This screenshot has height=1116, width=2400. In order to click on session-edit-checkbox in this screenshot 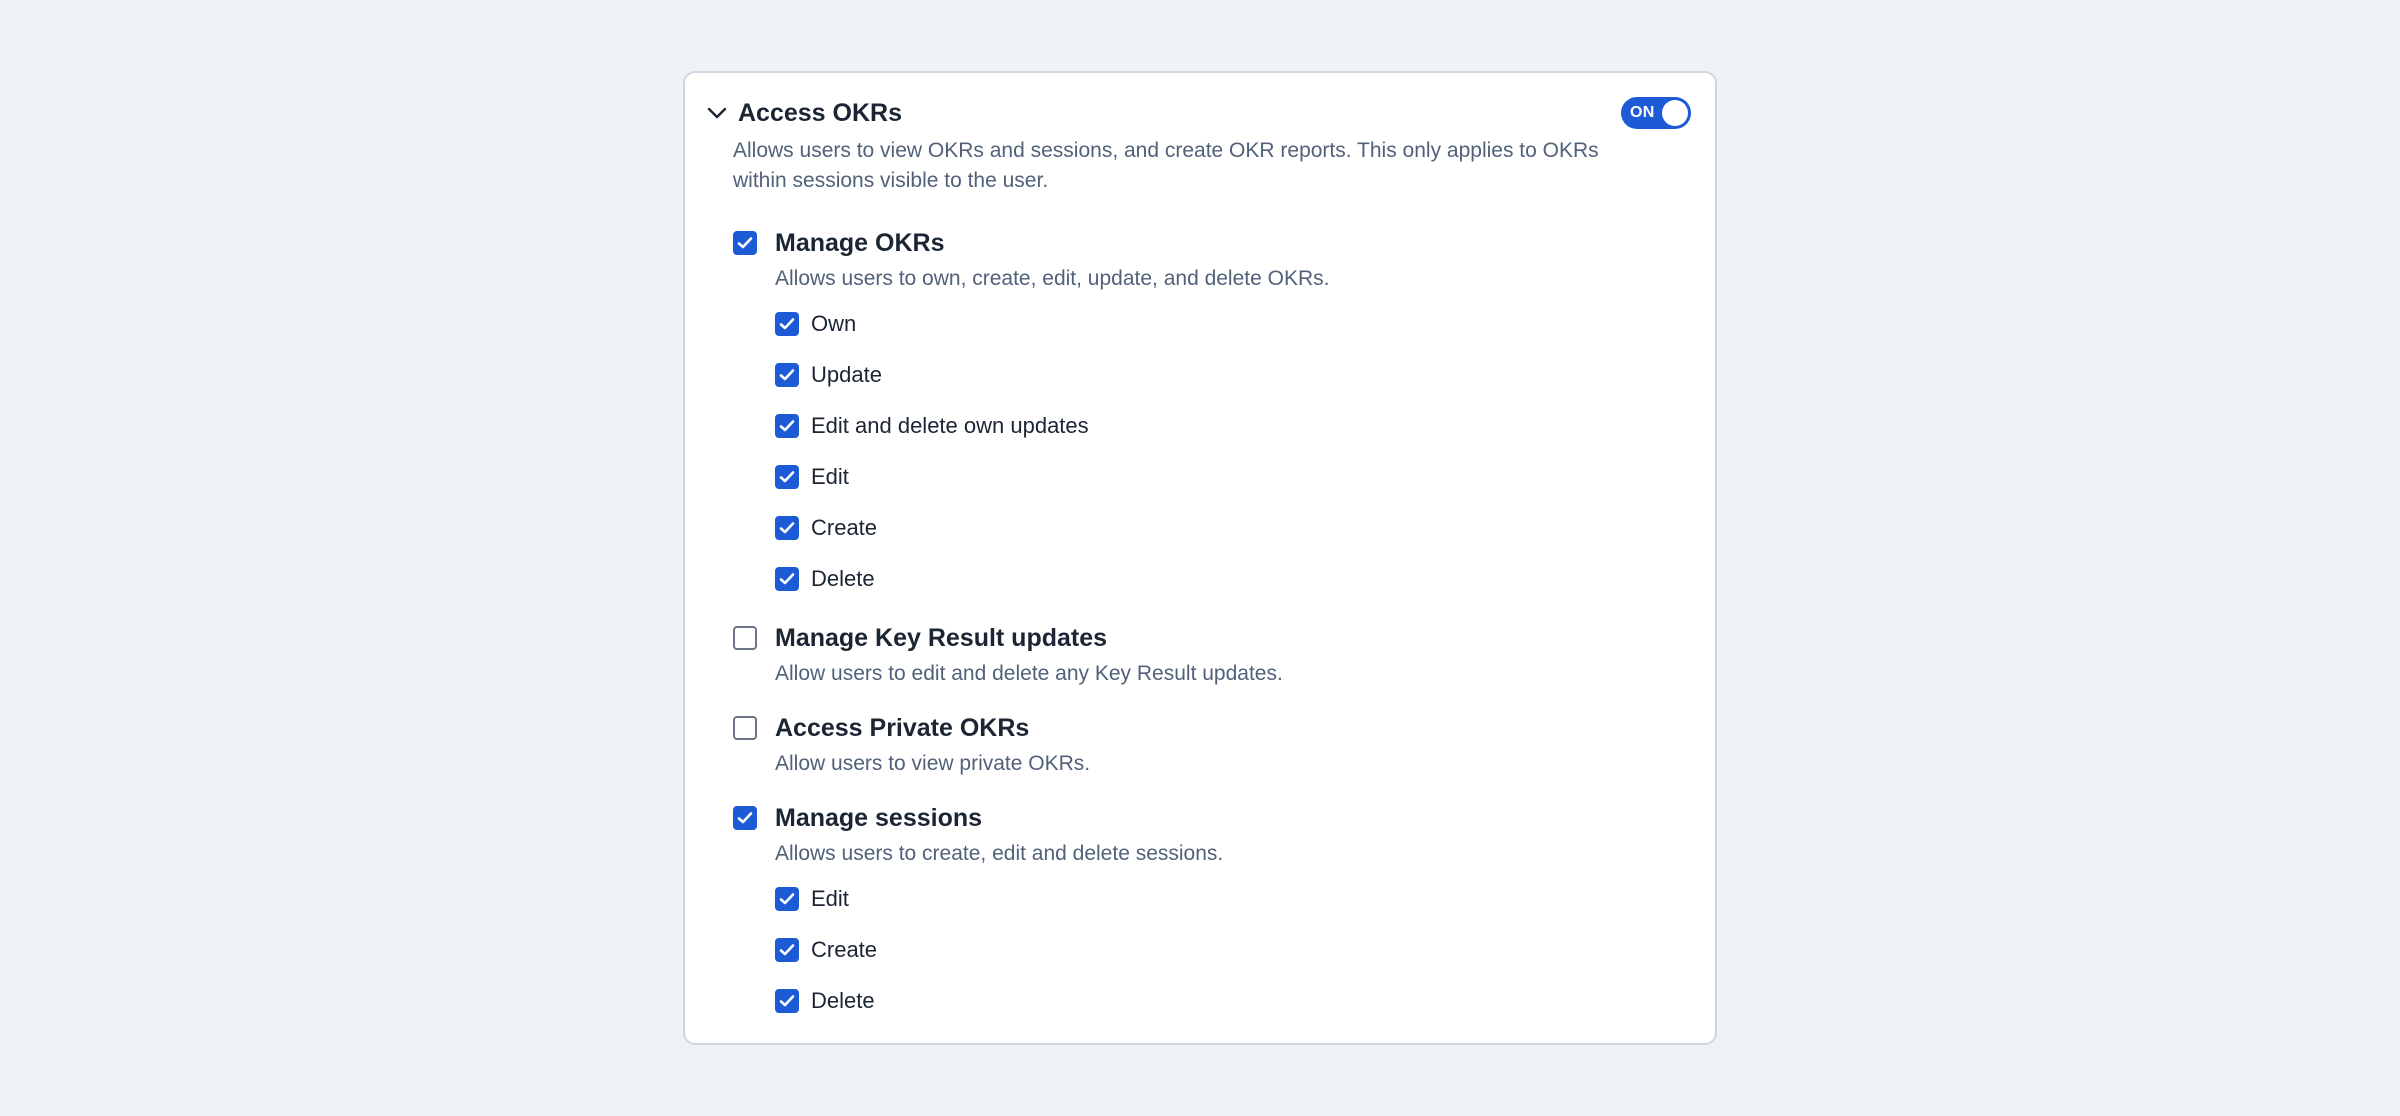, I will do `click(787, 898)`.